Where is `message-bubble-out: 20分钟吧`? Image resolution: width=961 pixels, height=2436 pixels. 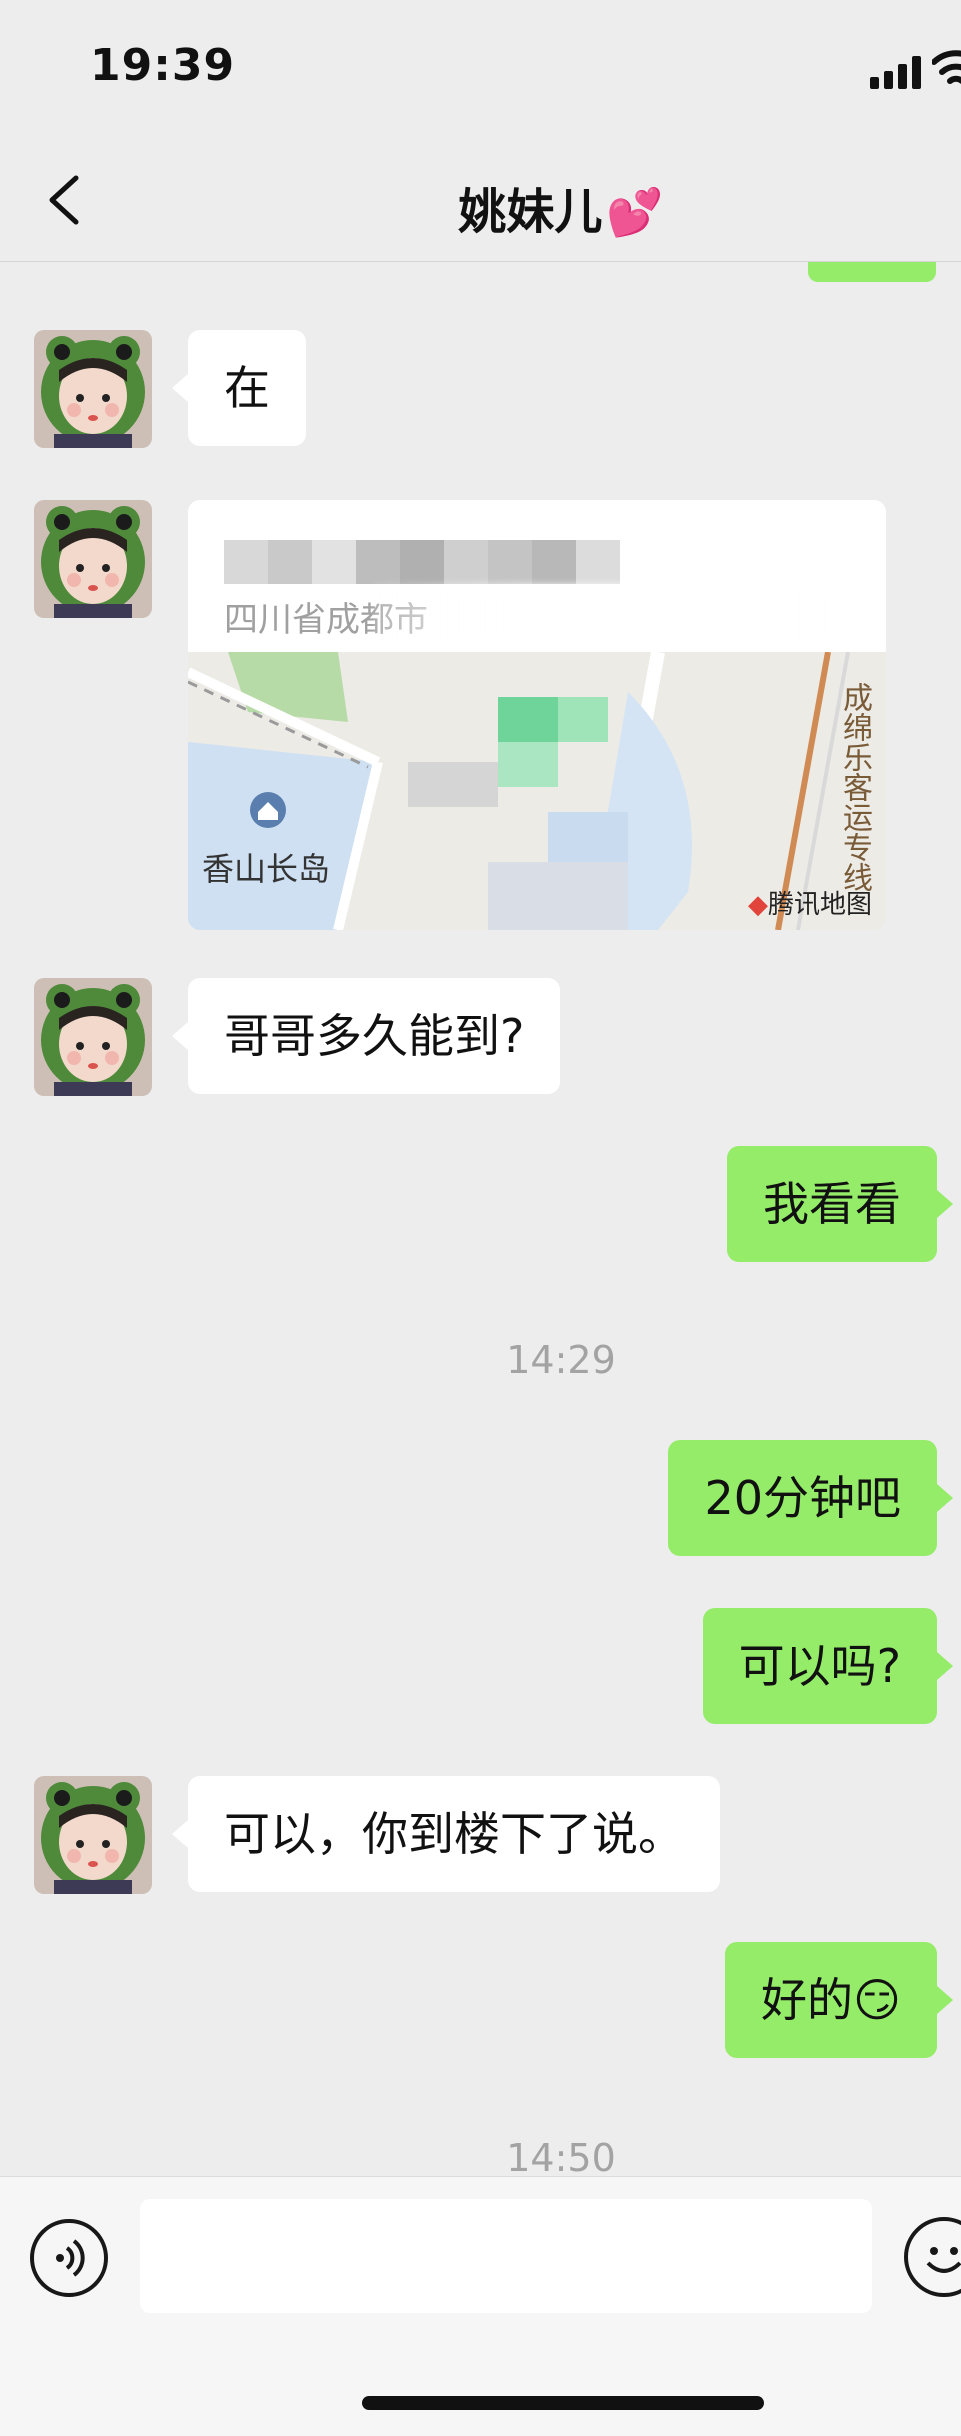
message-bubble-out: 20分钟吧 is located at coordinates (810, 1498).